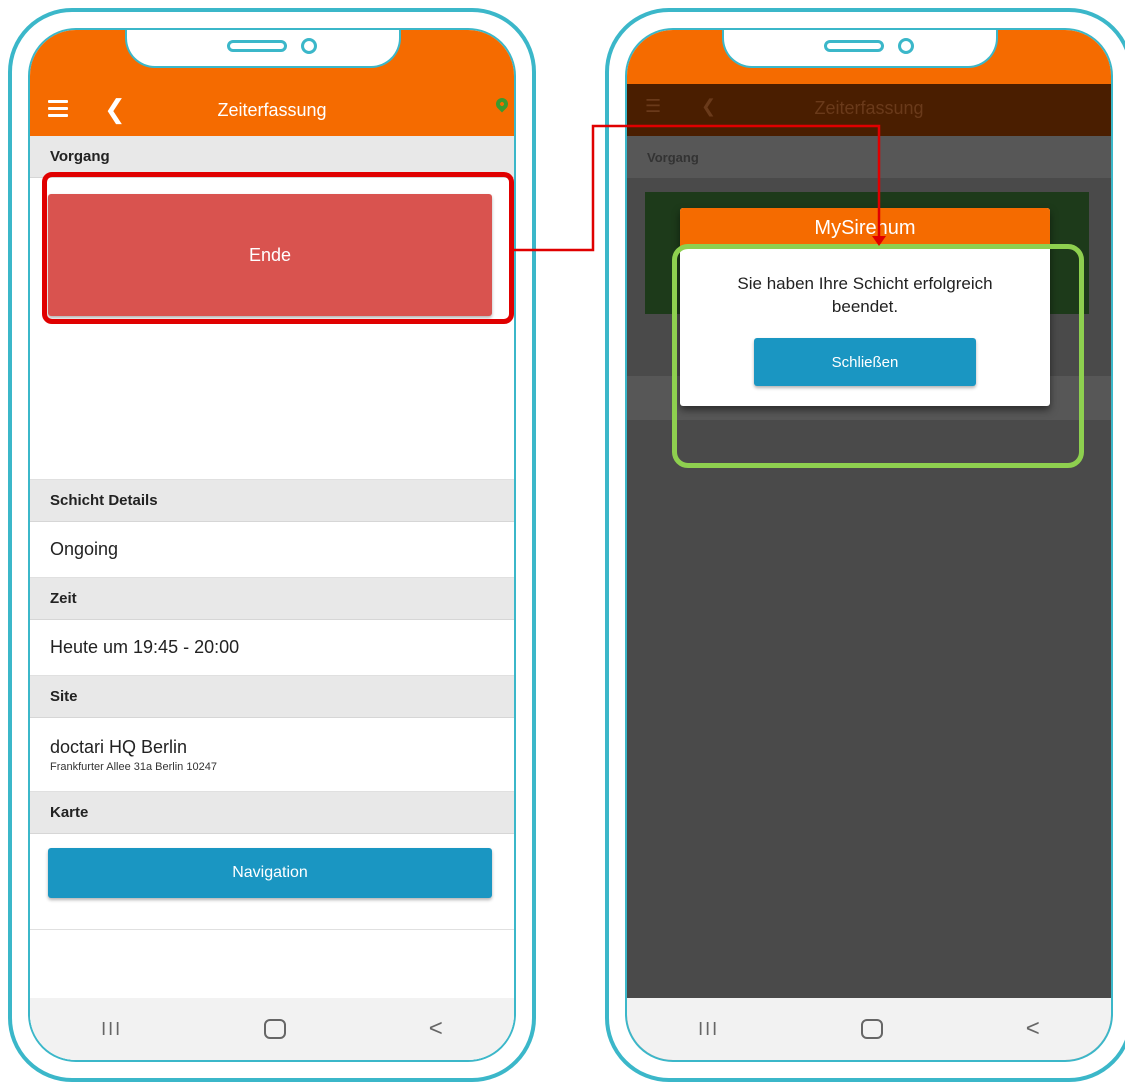 Image resolution: width=1125 pixels, height=1089 pixels. I want to click on shift-time-value: Heute um 19:45 - 20:00, so click(145, 647).